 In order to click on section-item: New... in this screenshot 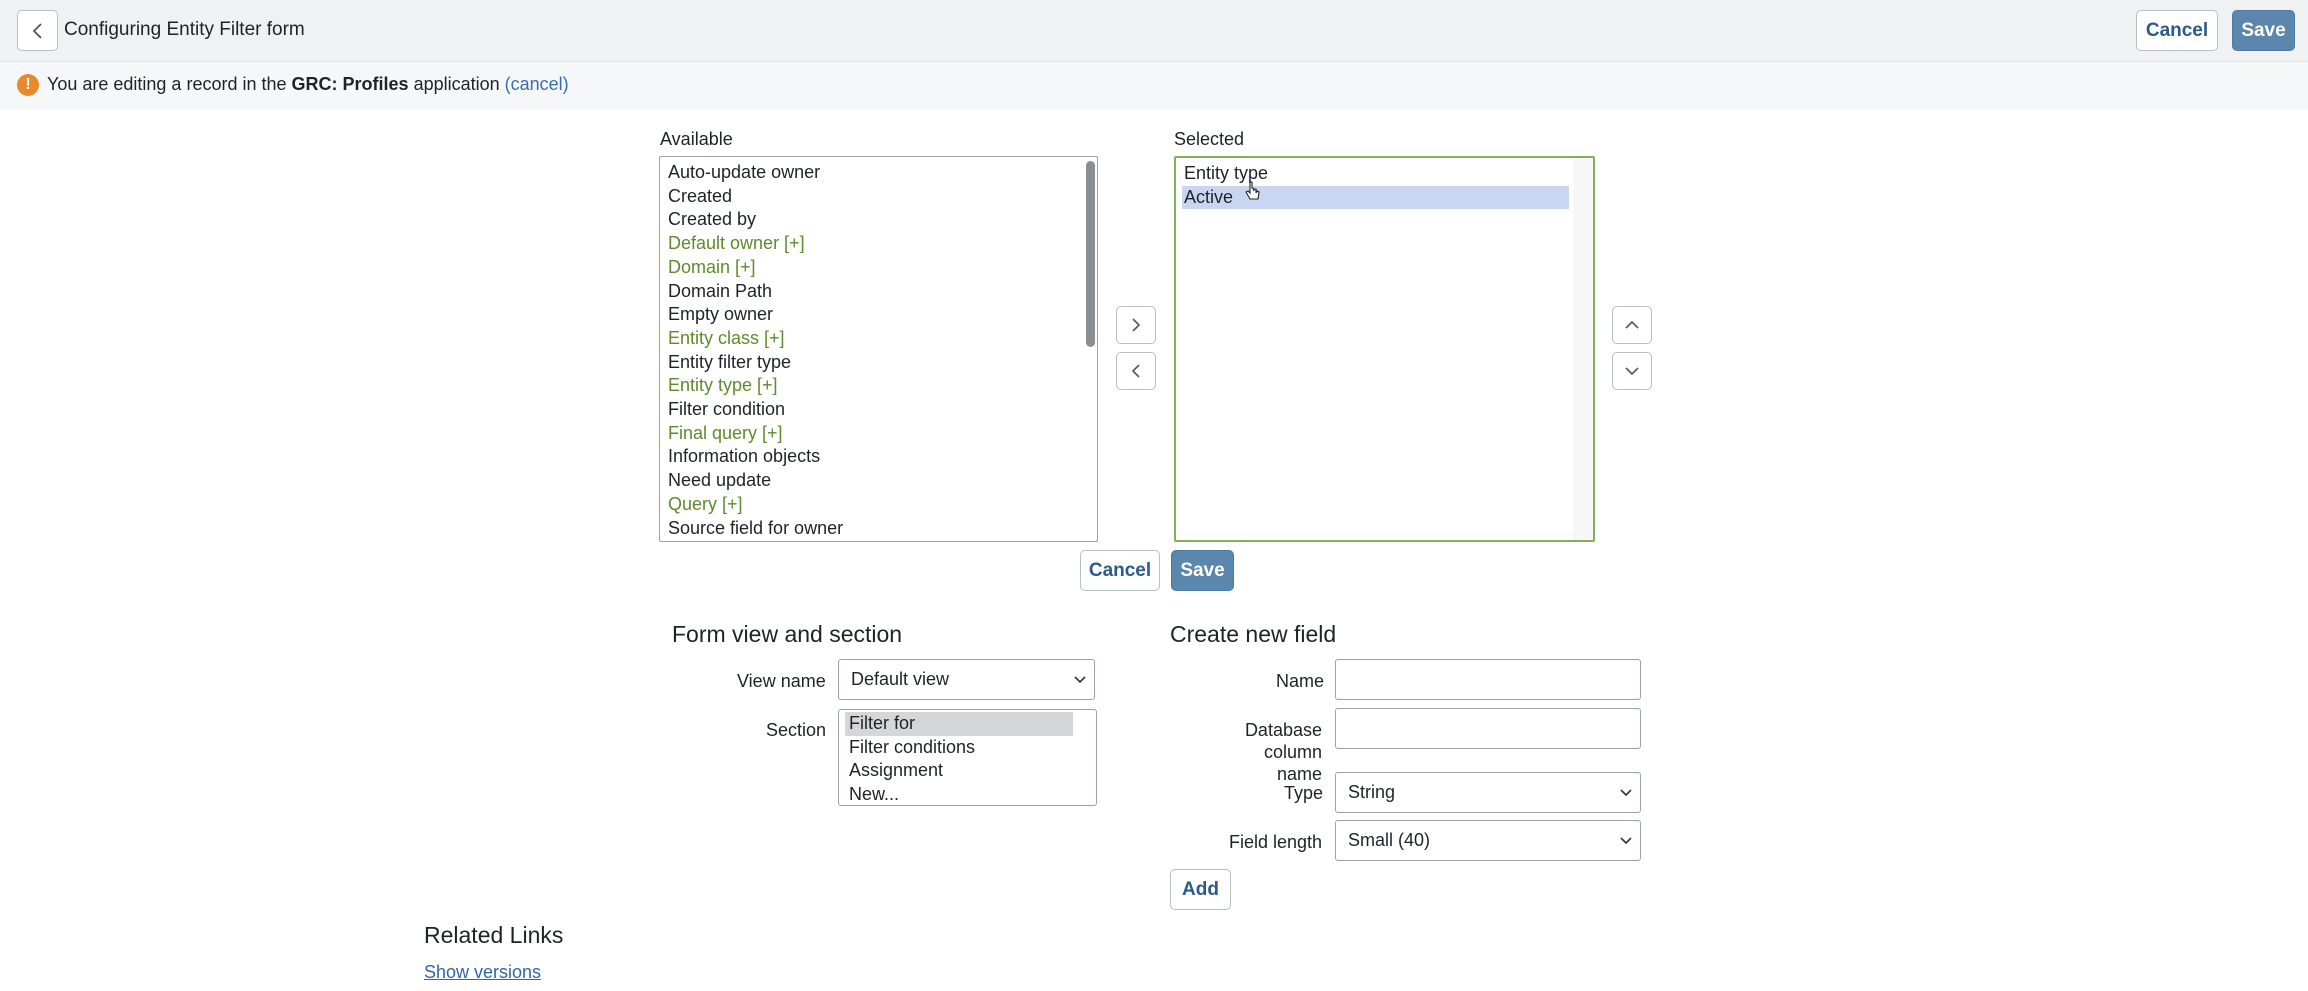, I will do `click(959, 794)`.